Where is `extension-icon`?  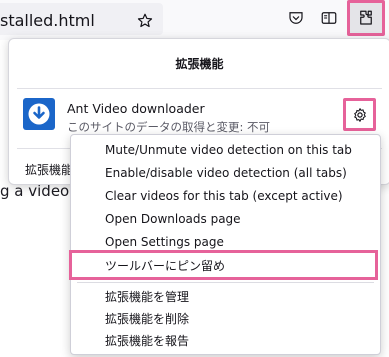 extension-icon is located at coordinates (39, 114).